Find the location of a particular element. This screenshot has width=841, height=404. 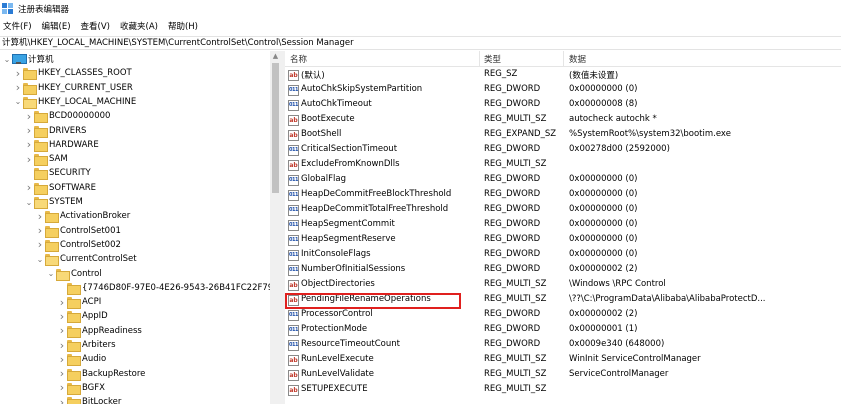

tree-node: › BCD00000000 is located at coordinates (67, 116).